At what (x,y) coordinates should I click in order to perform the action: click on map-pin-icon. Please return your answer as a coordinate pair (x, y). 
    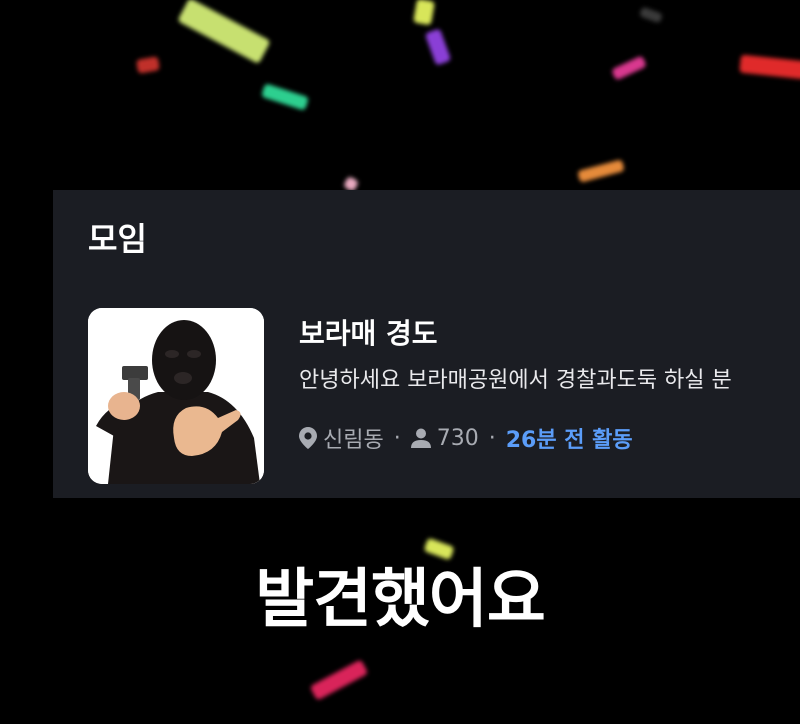
    Looking at the image, I should click on (308, 438).